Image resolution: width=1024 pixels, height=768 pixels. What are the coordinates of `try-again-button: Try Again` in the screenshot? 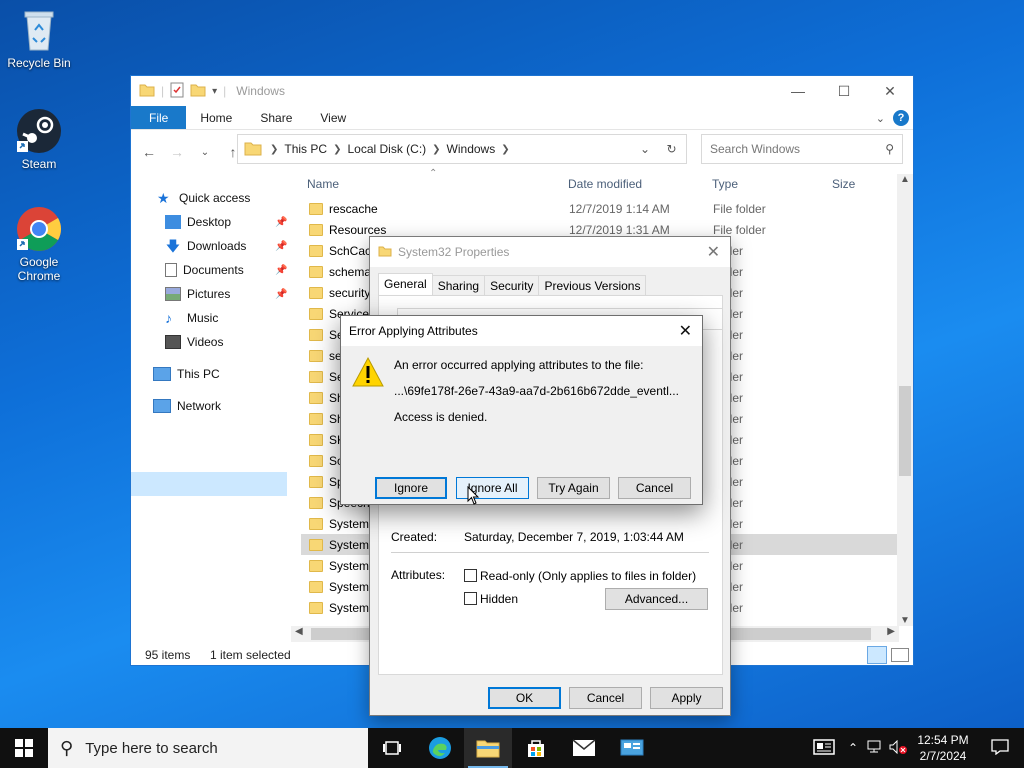 It's located at (573, 488).